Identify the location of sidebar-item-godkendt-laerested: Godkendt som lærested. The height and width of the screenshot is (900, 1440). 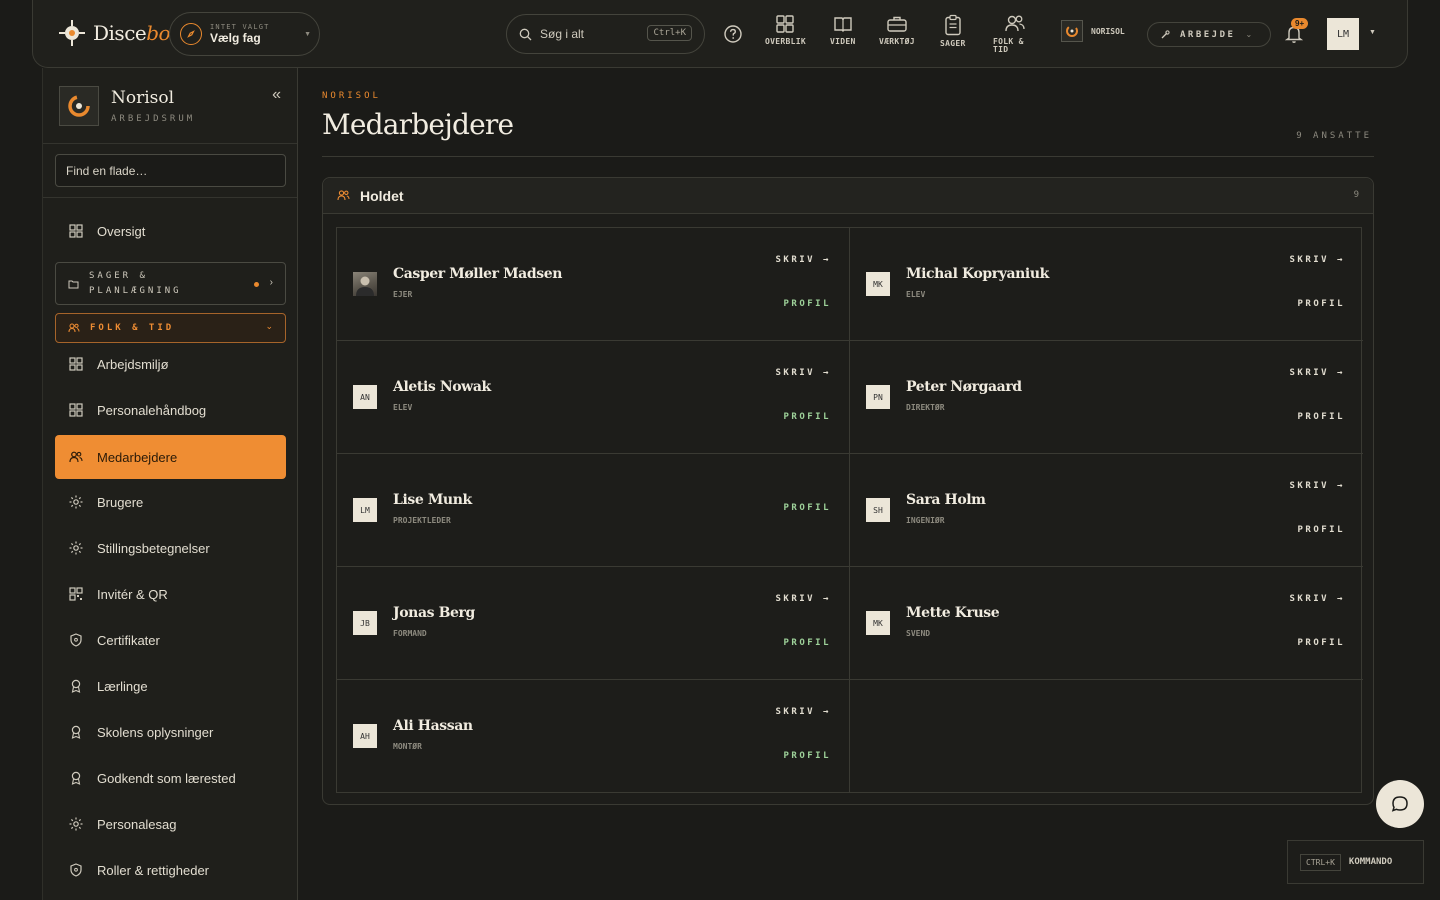
(170, 778).